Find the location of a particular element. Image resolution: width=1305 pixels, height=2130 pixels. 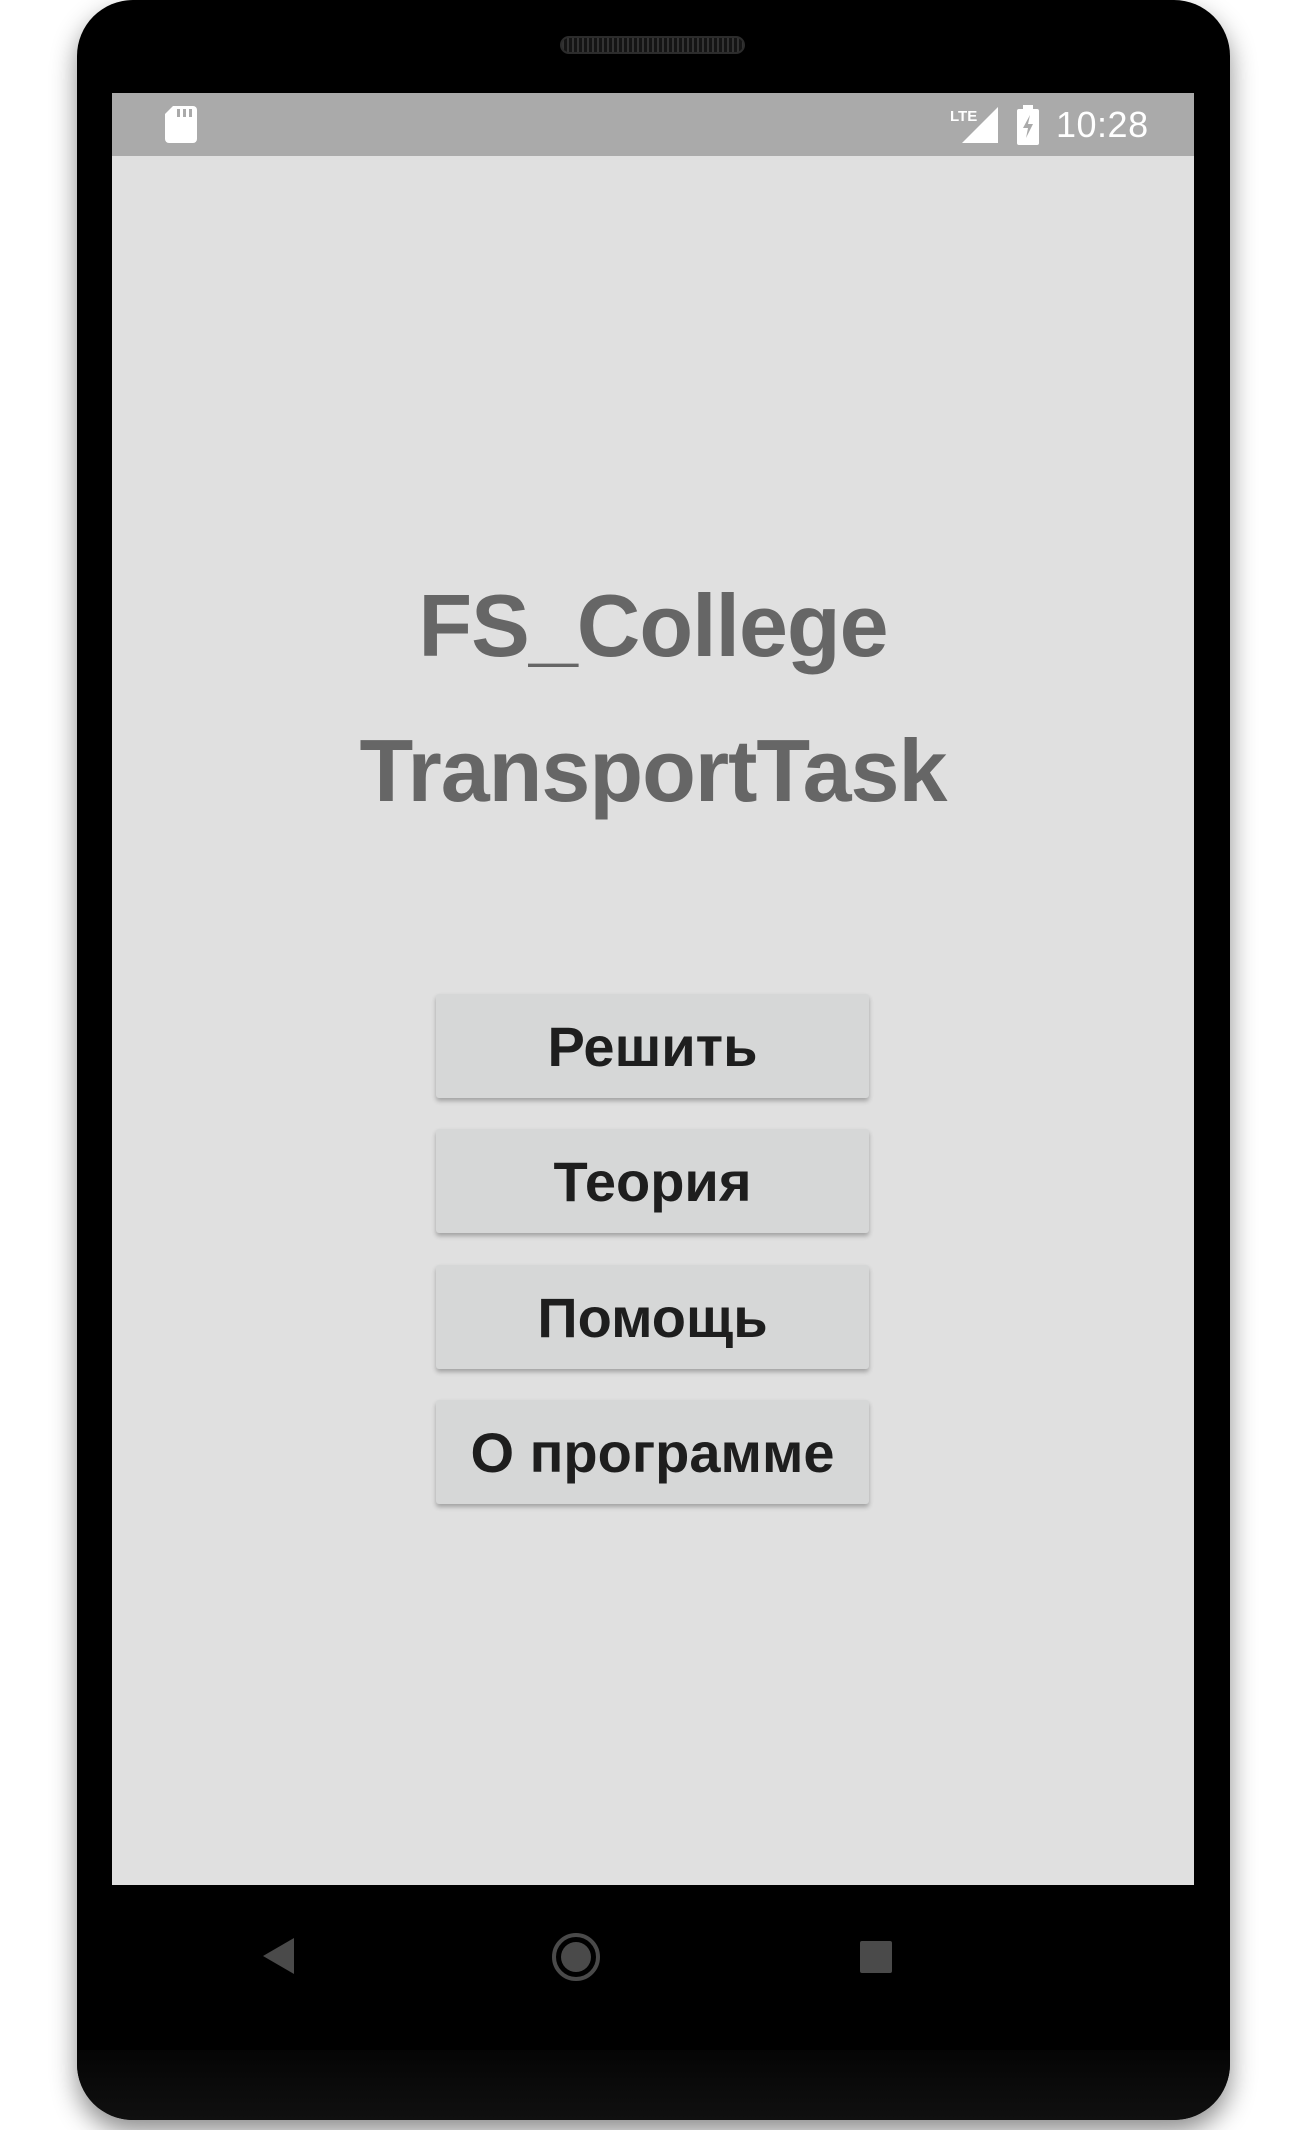

navigation-bar is located at coordinates (576, 1965).